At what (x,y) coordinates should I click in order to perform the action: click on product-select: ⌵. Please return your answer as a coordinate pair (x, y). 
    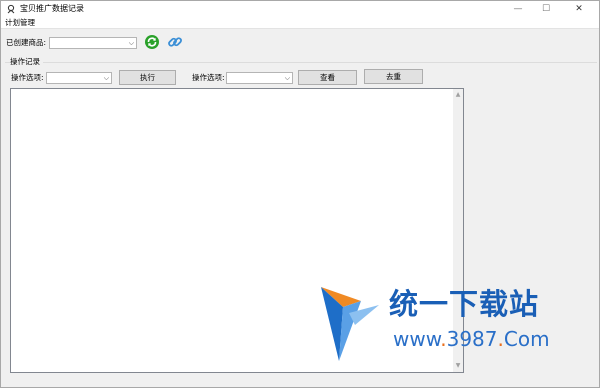
    Looking at the image, I should click on (93, 43).